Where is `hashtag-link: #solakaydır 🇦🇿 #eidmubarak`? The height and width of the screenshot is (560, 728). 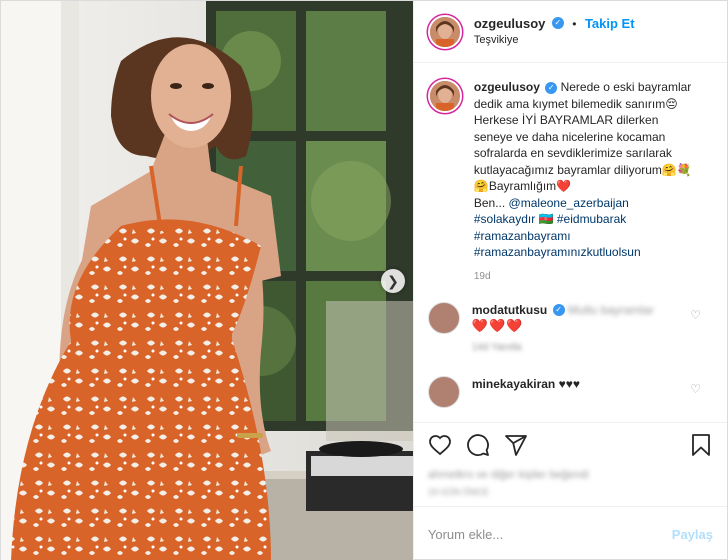 hashtag-link: #solakaydır 🇦🇿 #eidmubarak is located at coordinates (585, 219).